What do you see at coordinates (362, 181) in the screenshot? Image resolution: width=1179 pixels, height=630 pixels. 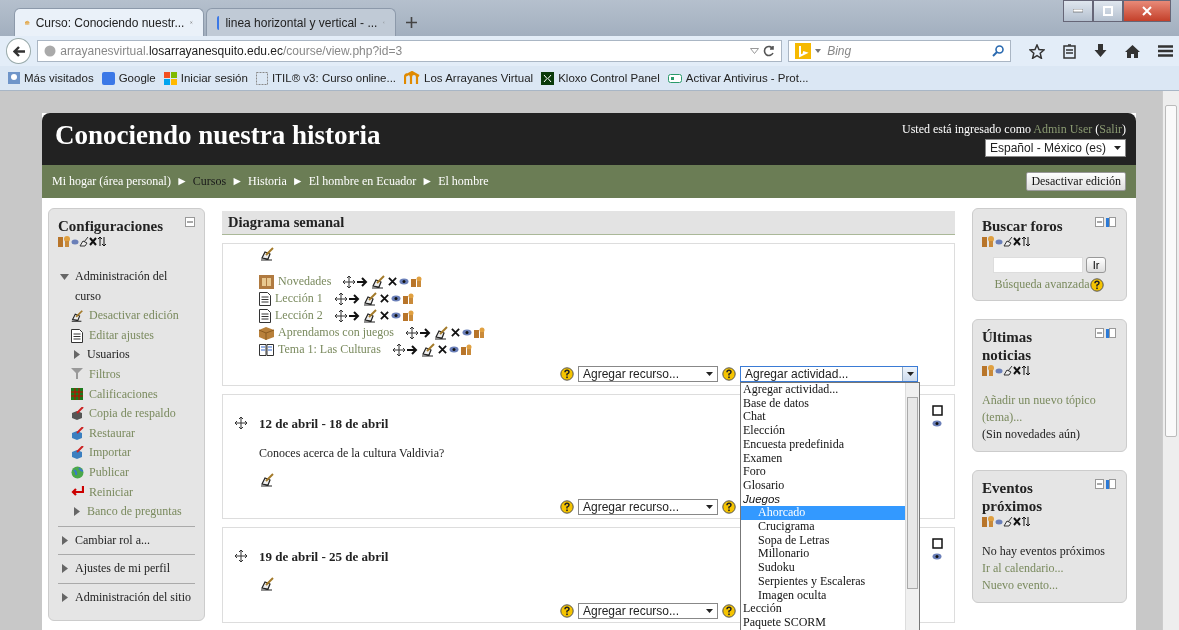 I see `breadcrumb-link: El hombre en Ecuador` at bounding box center [362, 181].